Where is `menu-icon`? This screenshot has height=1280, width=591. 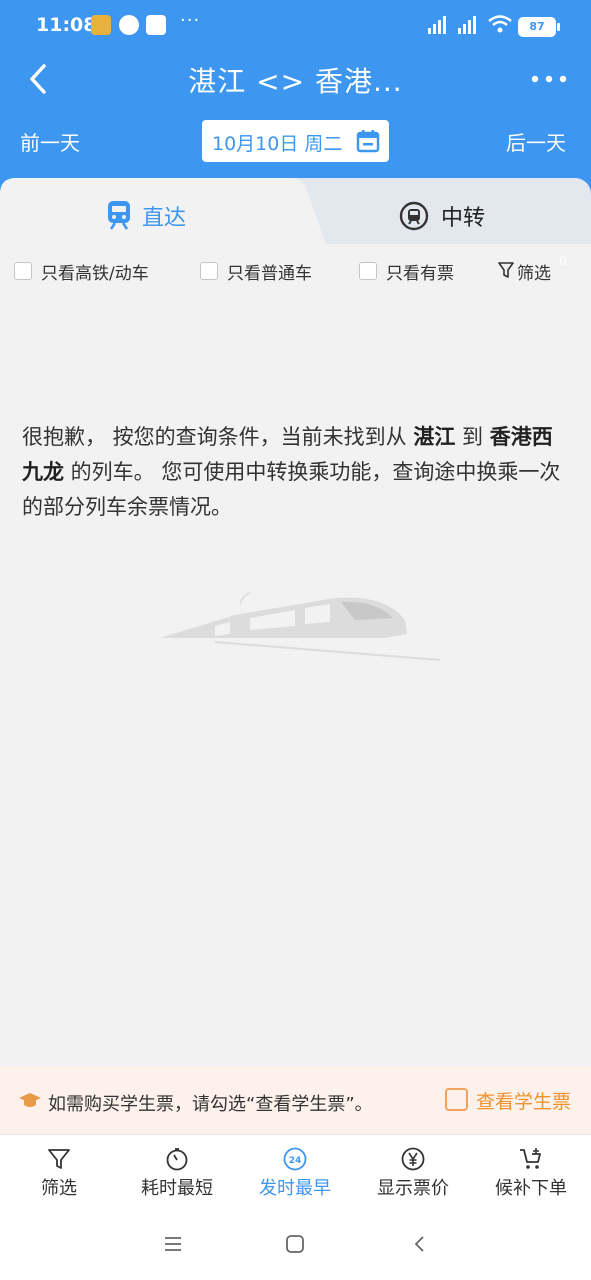 menu-icon is located at coordinates (173, 1244).